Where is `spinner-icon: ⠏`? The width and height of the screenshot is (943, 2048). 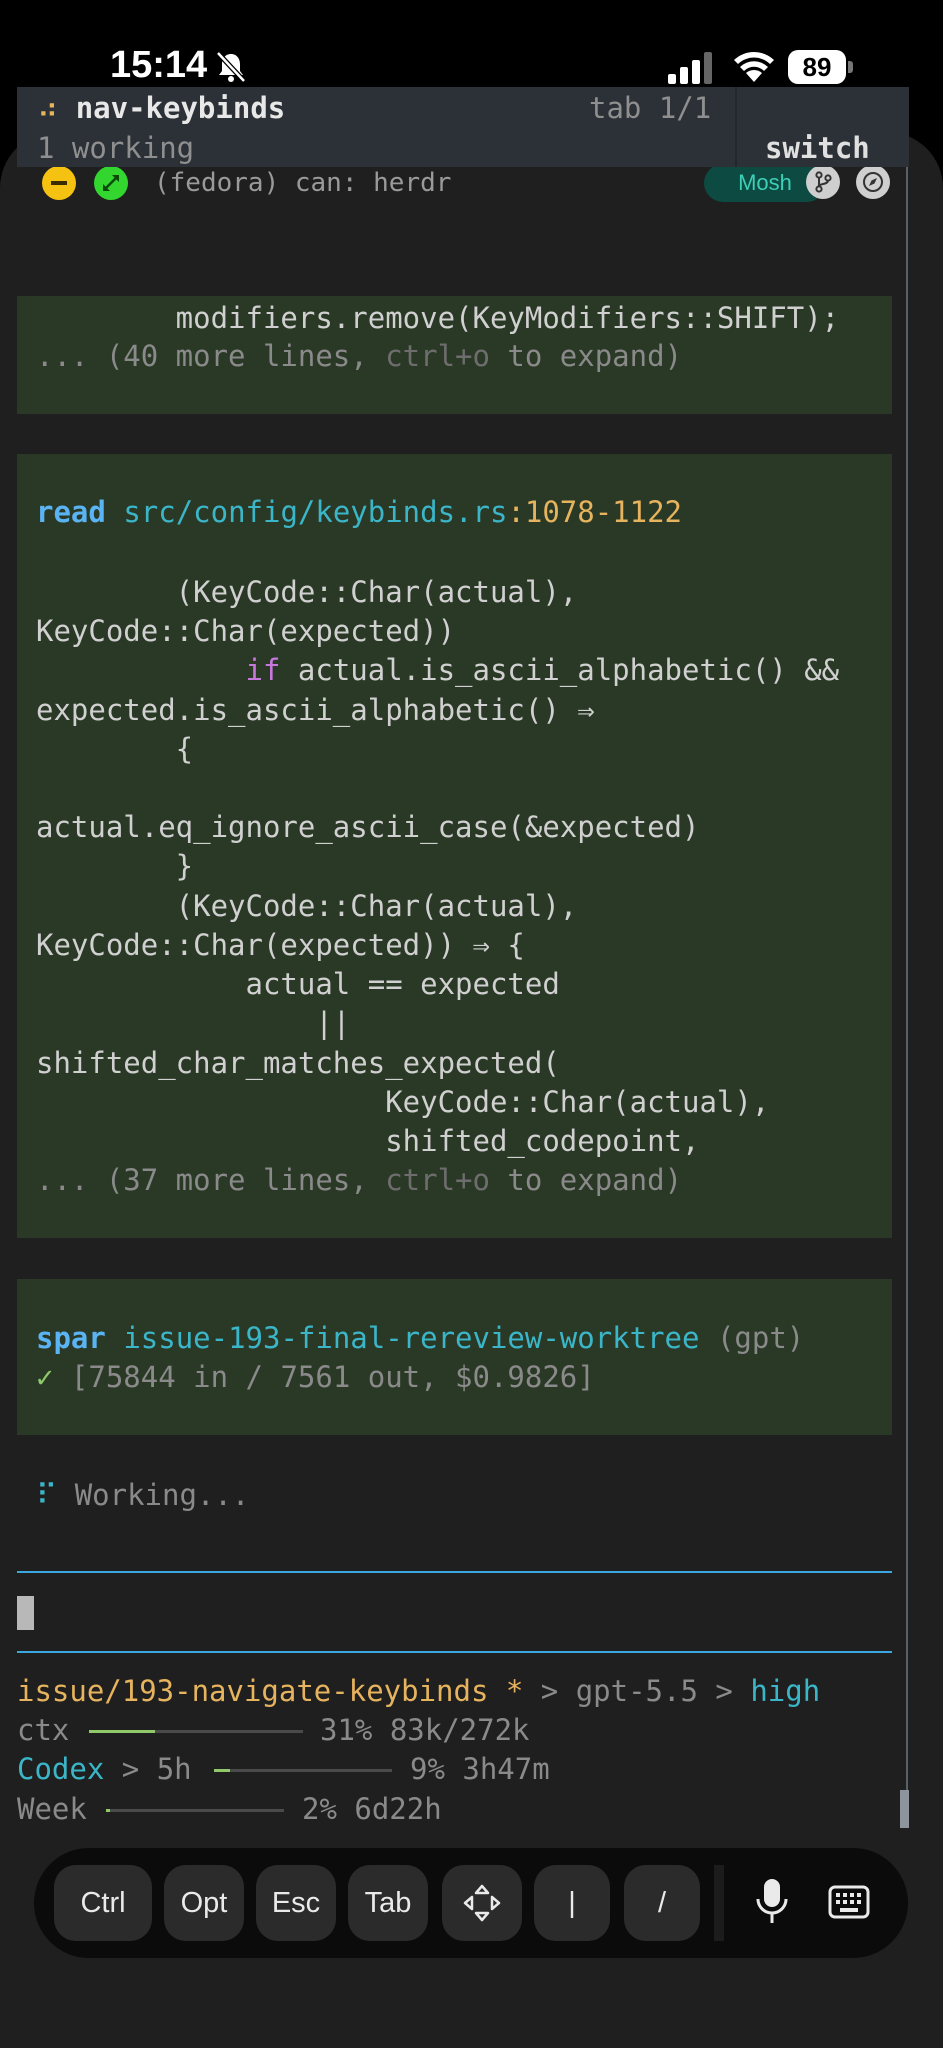
spinner-icon: ⠏ is located at coordinates (47, 1495).